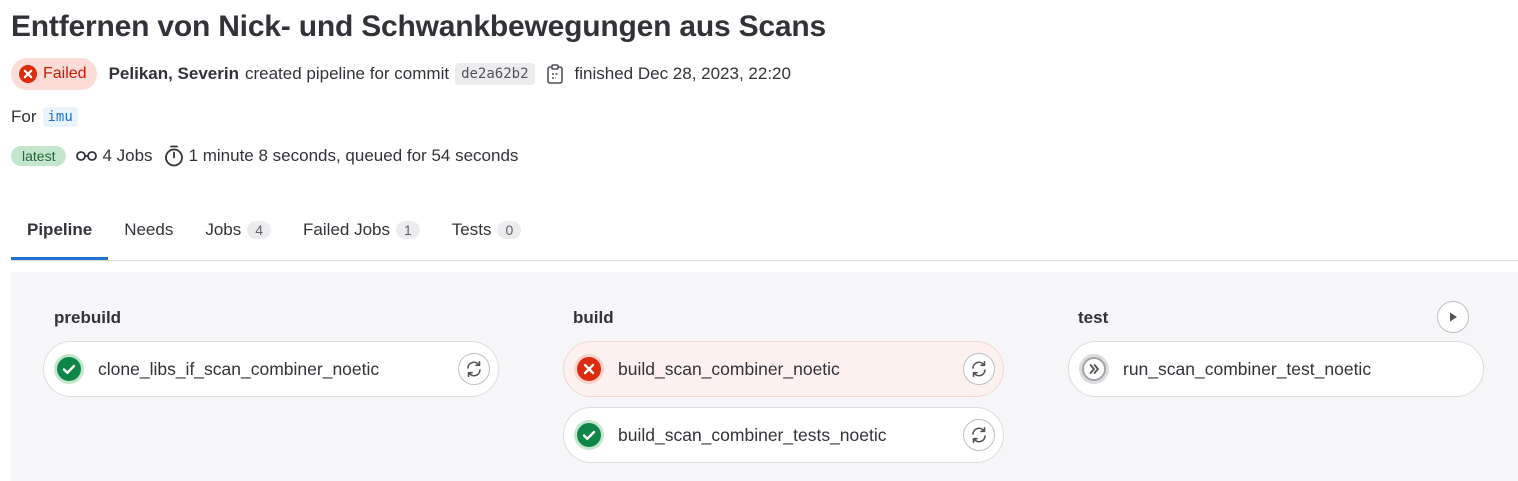  Describe the element at coordinates (1247, 368) in the screenshot. I see `job-name: run_scan_combiner_test_noetic` at that location.